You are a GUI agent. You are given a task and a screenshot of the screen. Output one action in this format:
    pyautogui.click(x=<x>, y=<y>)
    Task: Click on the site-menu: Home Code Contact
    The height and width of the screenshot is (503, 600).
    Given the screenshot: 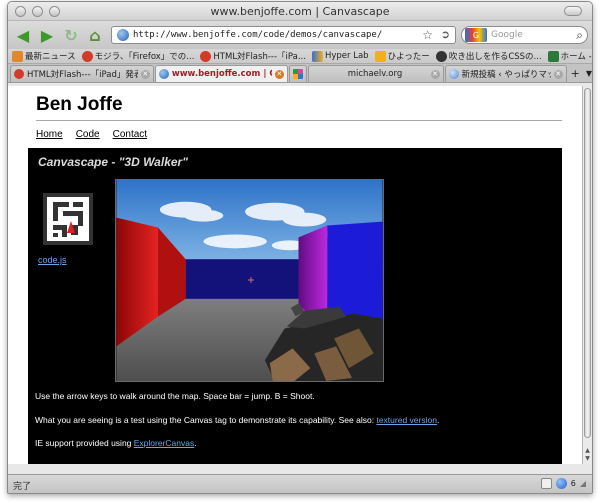 What is the action you would take?
    pyautogui.click(x=91, y=134)
    